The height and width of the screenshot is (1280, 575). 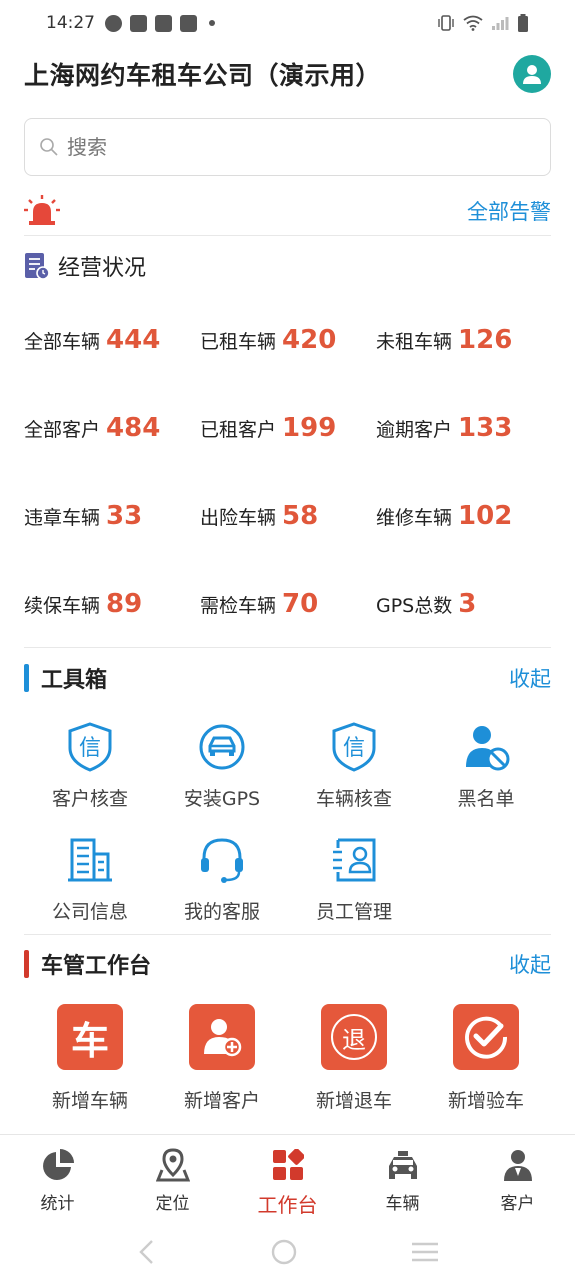 I want to click on app-header: 上海网约车租车公司（演示用）, so click(x=287, y=74).